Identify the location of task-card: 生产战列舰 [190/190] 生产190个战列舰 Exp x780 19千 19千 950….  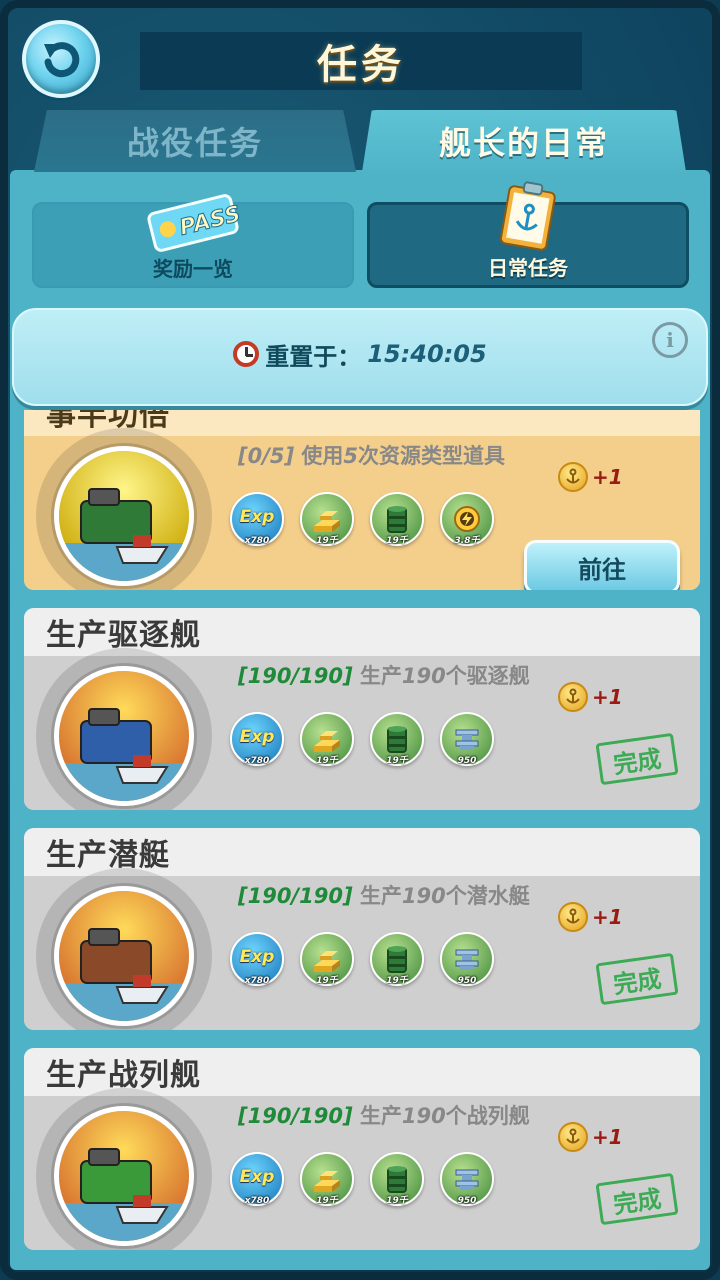
(362, 1149).